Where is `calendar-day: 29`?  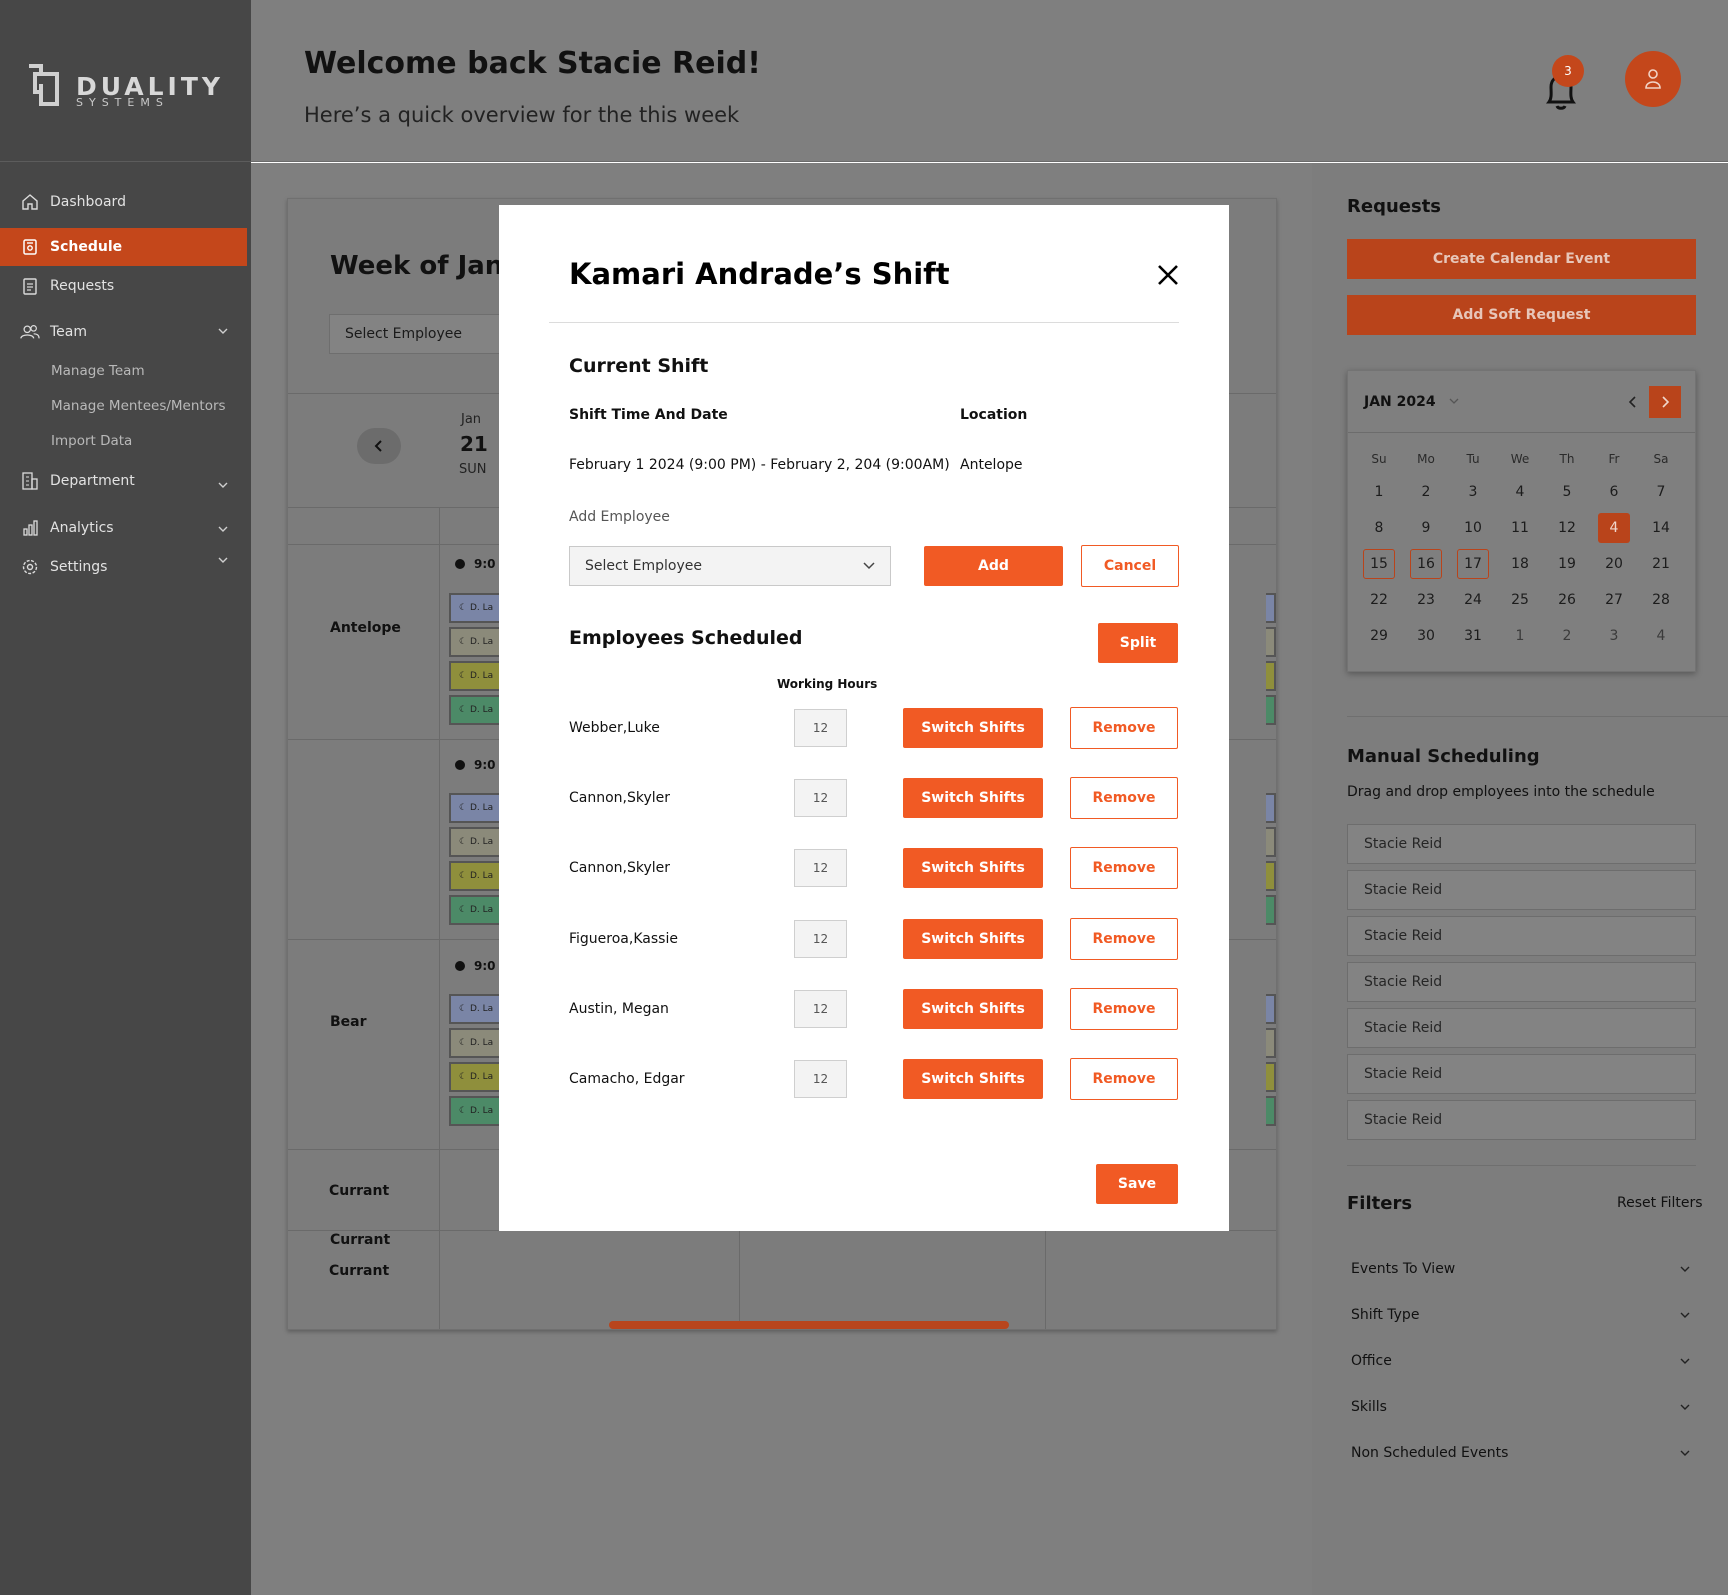 calendar-day: 29 is located at coordinates (1379, 636).